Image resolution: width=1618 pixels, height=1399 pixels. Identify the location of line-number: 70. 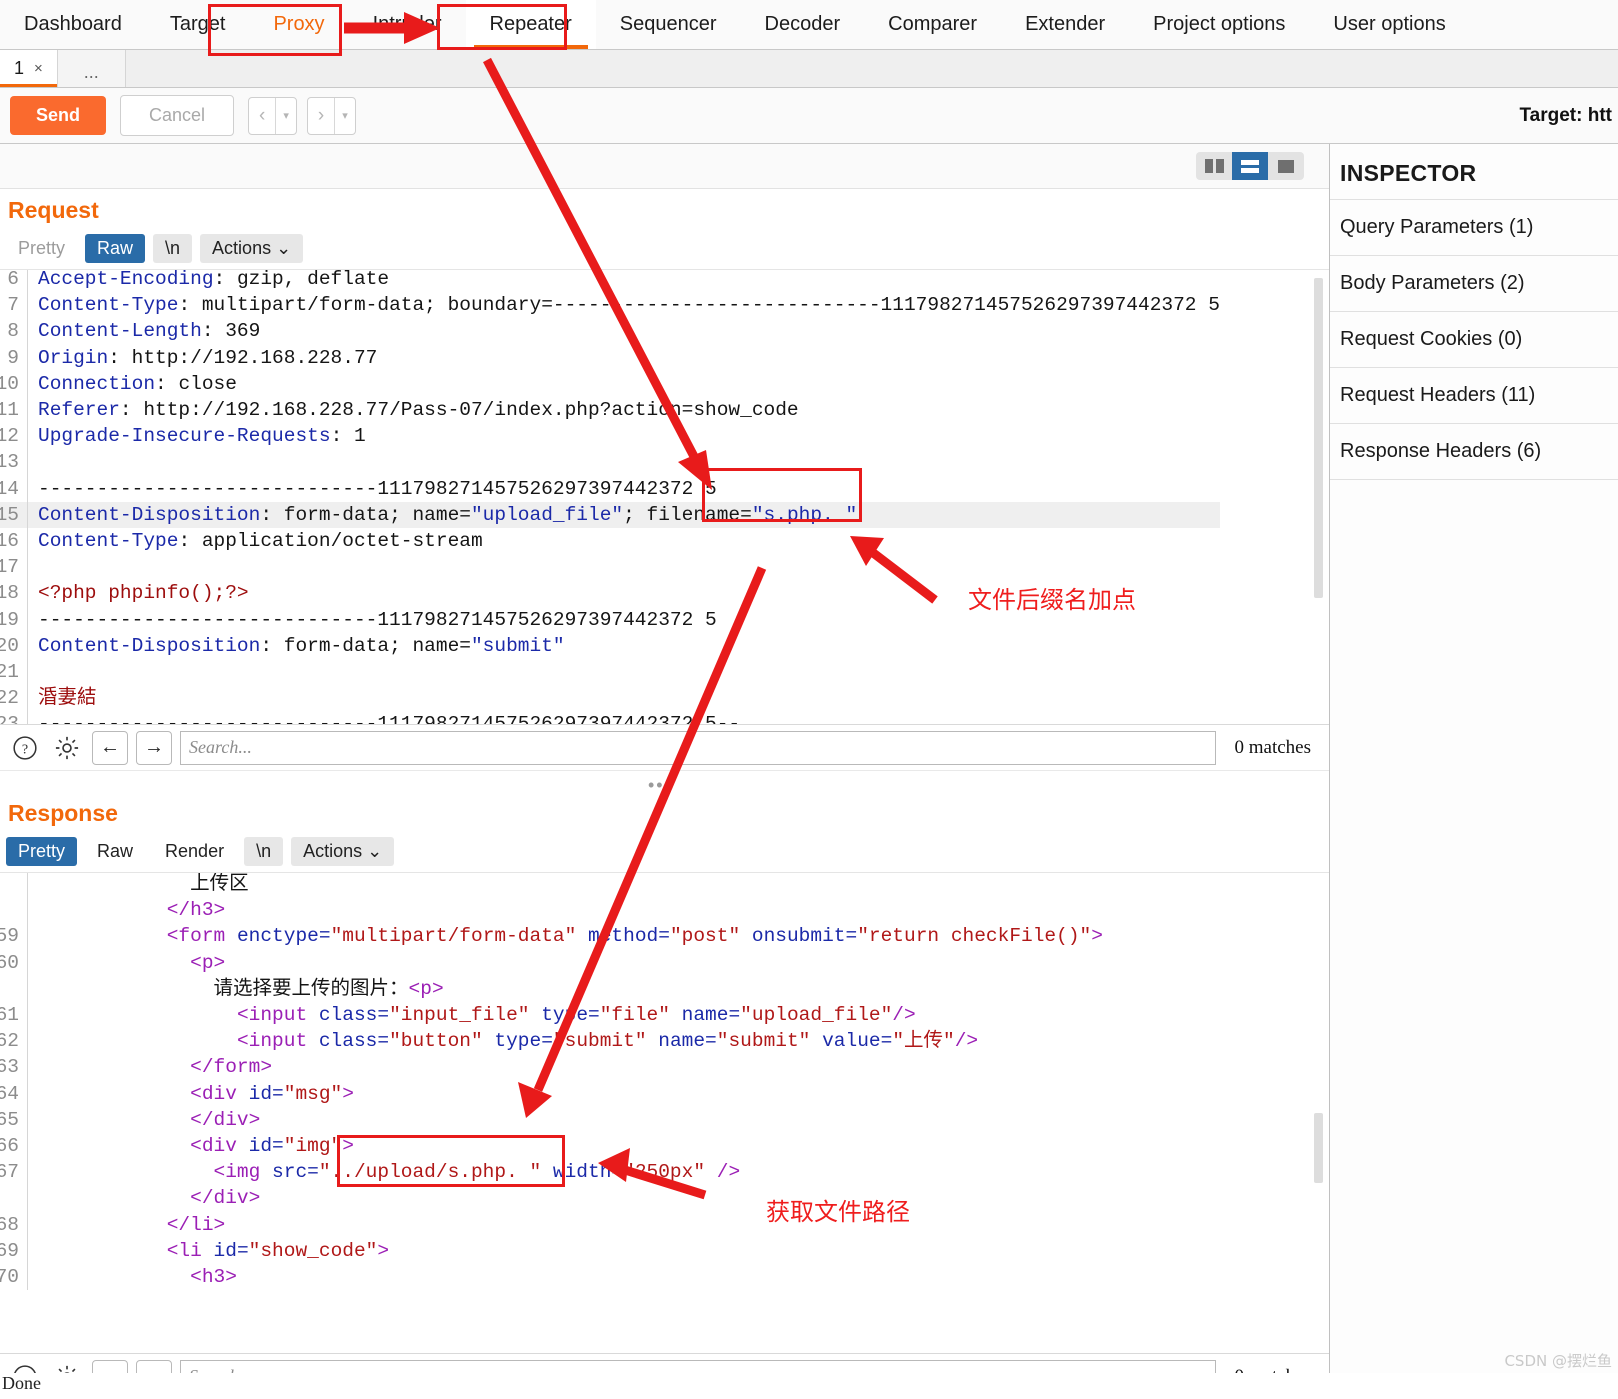
(14, 1277).